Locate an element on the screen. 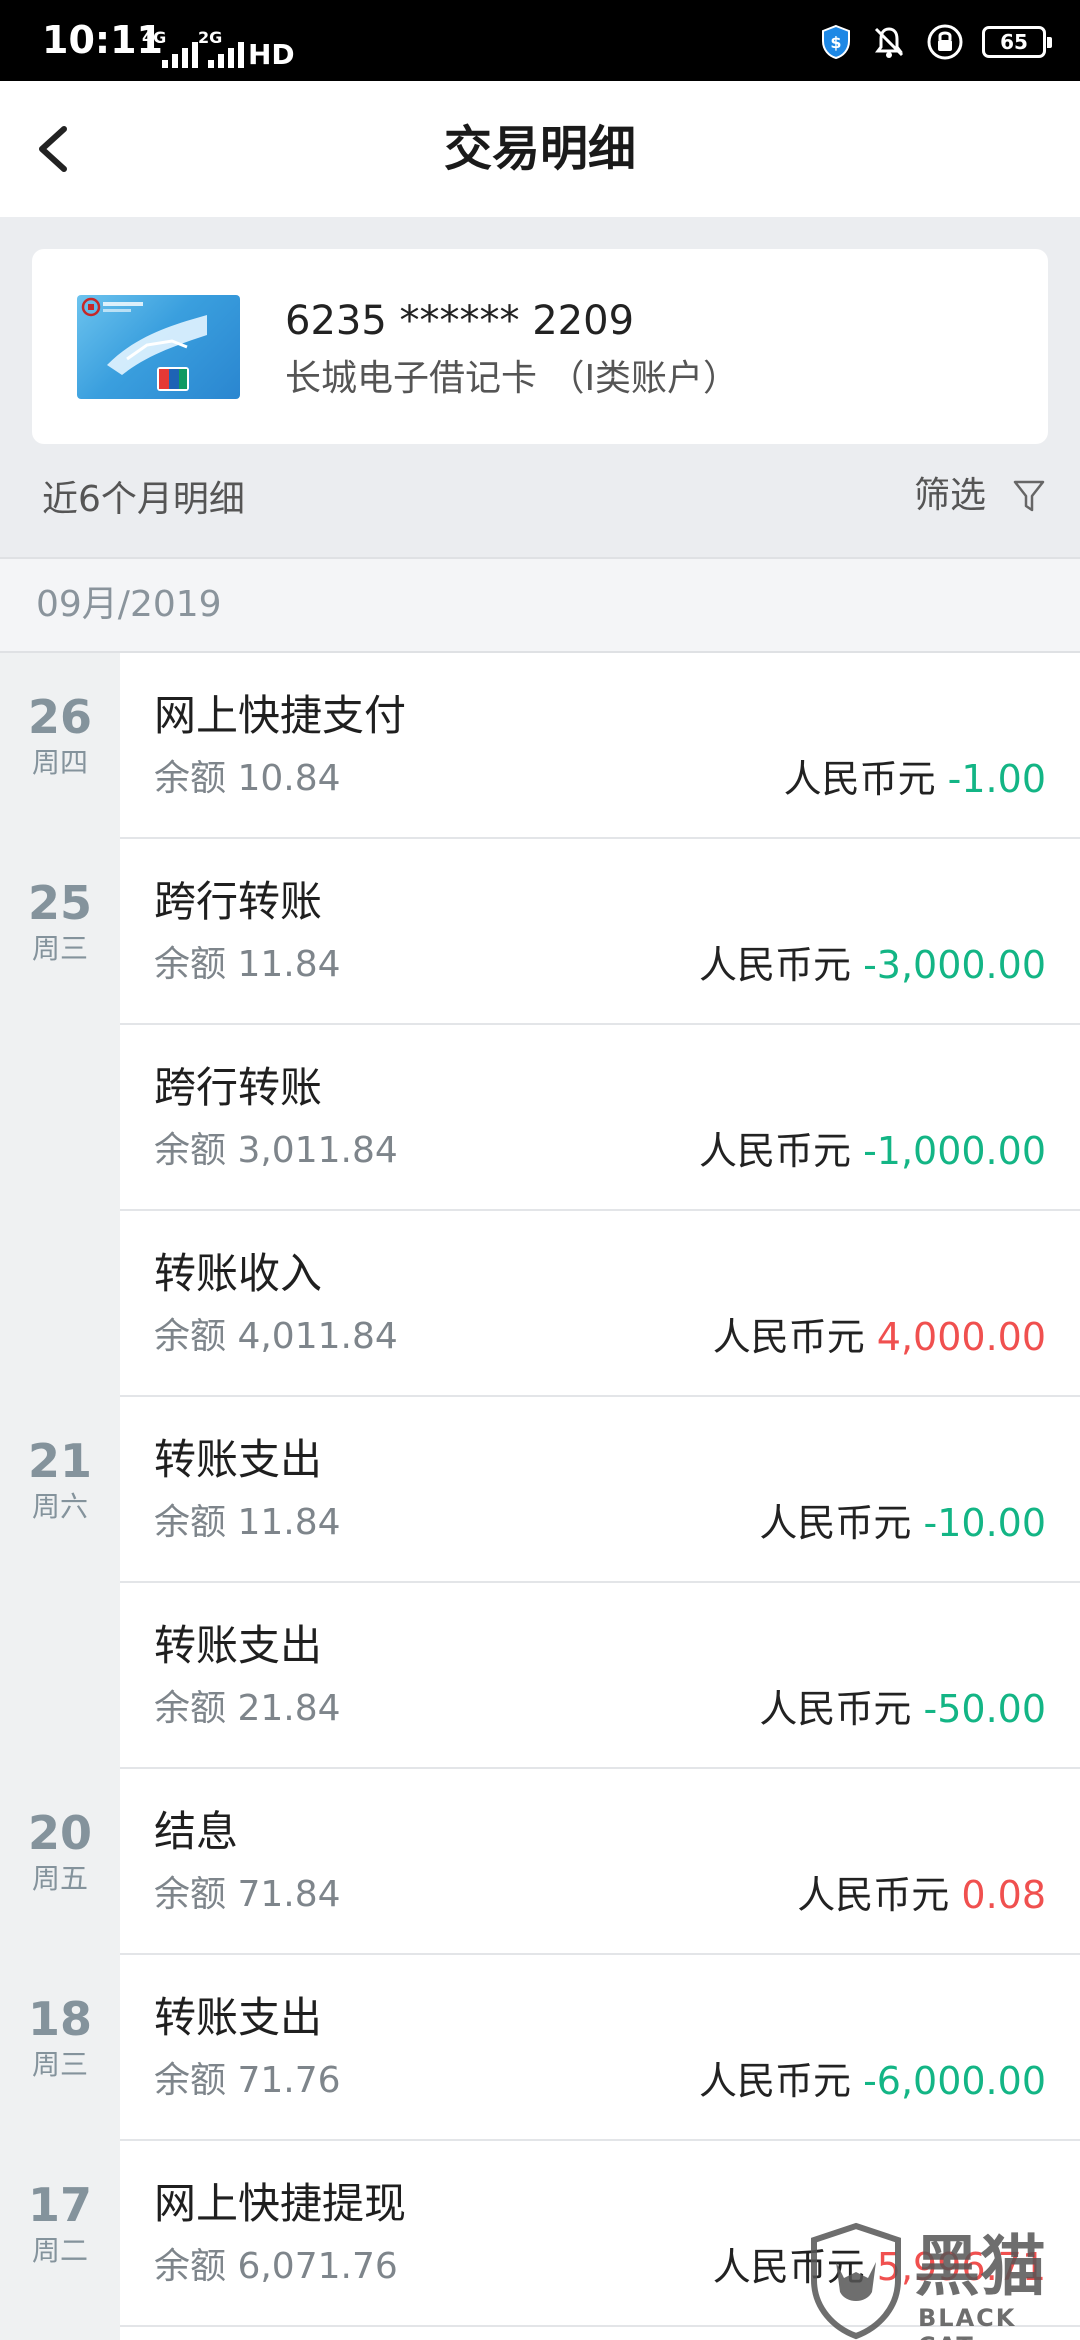 This screenshot has height=2340, width=1080. security-shield-icon: $ is located at coordinates (836, 42).